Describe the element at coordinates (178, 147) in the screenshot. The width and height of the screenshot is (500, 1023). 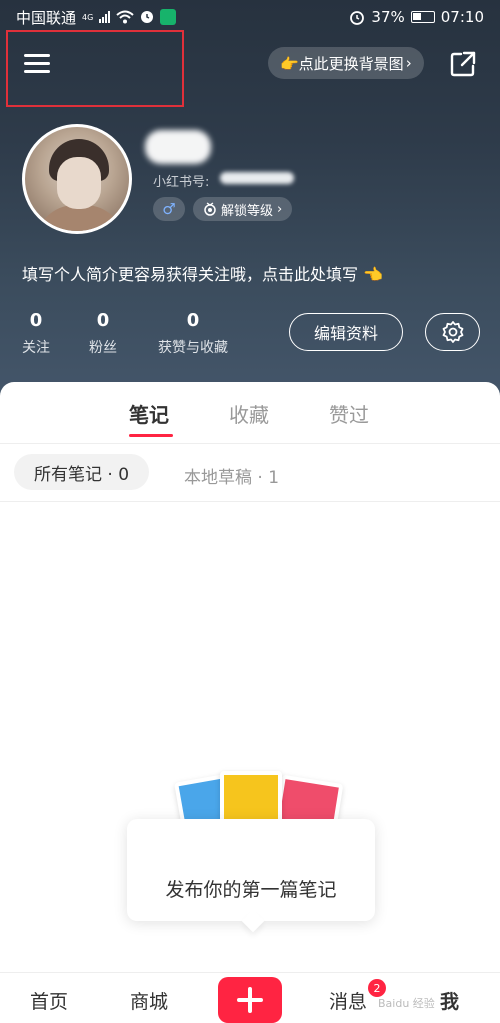
I see `nickname-redacted` at that location.